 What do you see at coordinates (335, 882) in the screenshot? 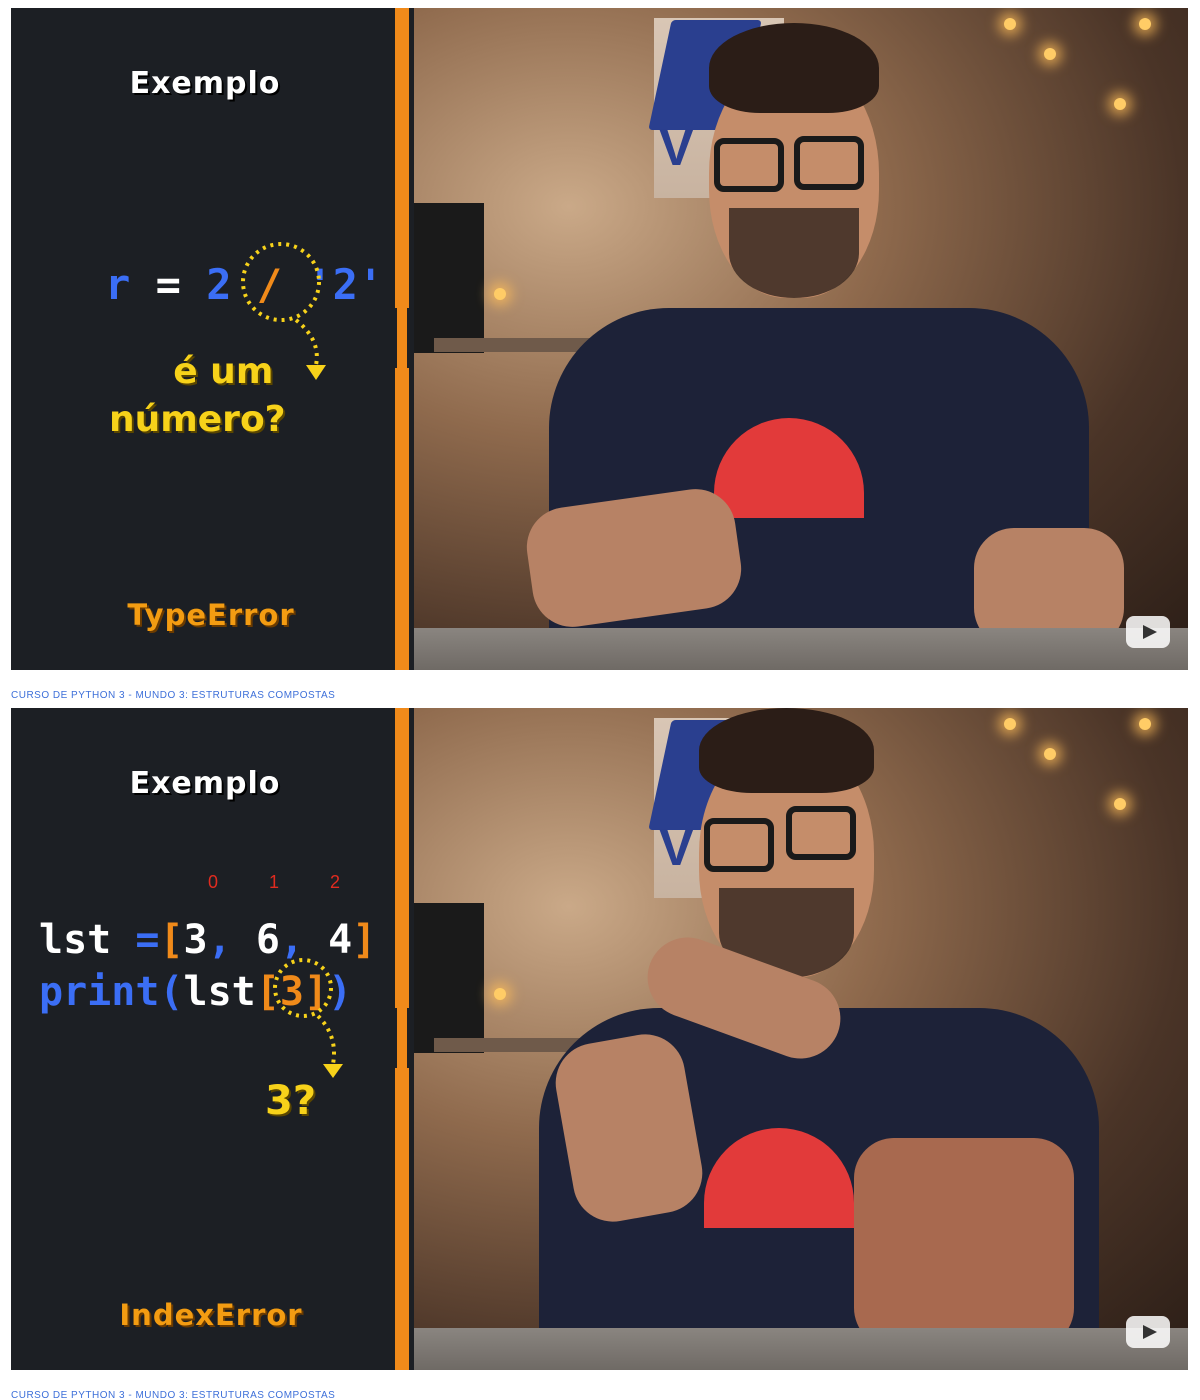
I see `index-label: 2` at bounding box center [335, 882].